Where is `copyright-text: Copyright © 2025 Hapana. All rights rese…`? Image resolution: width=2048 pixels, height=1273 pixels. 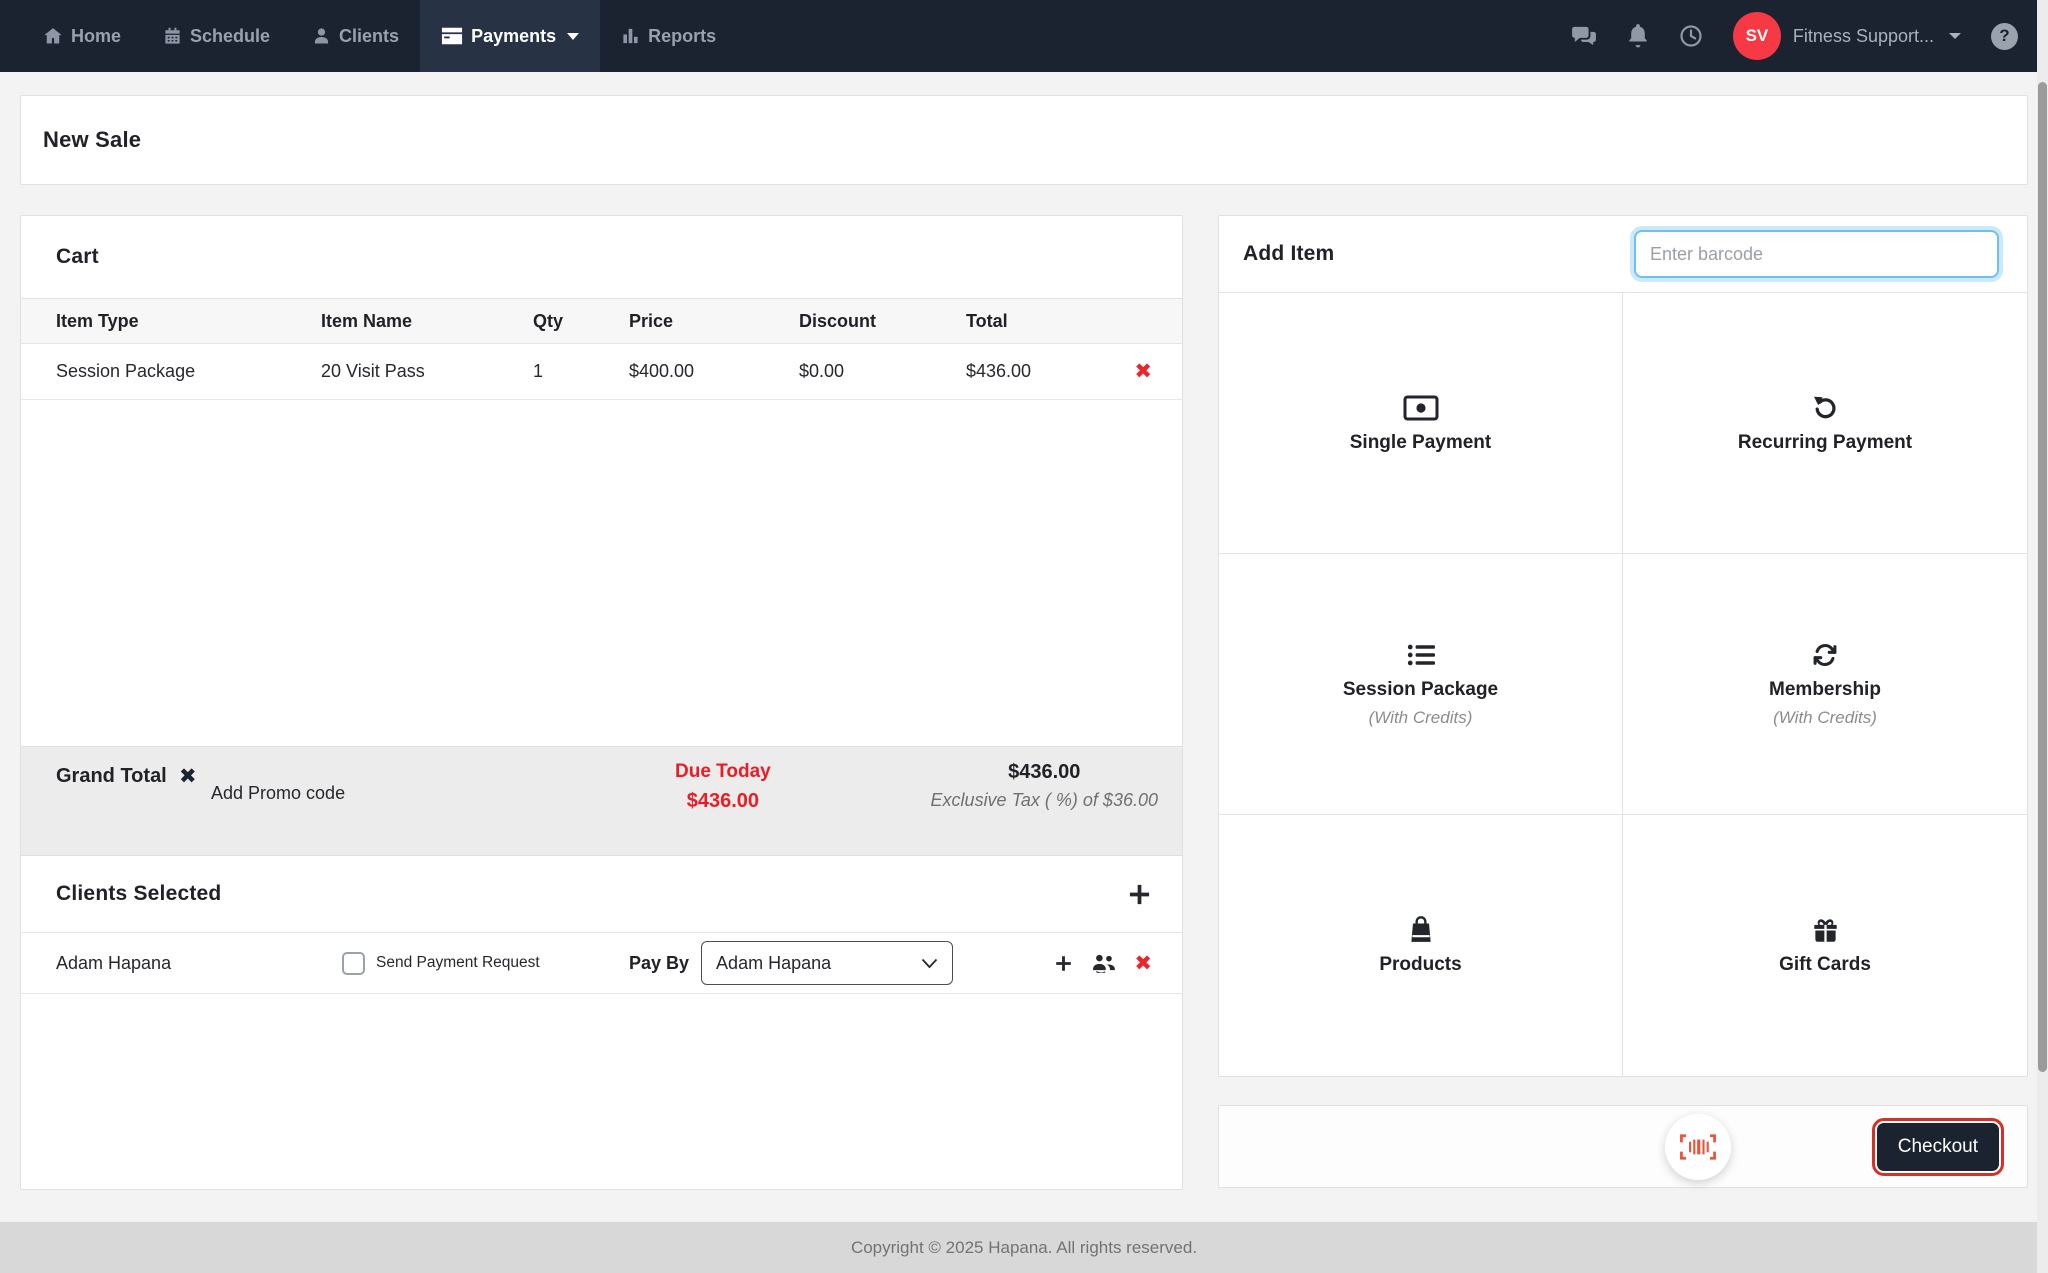
copyright-text: Copyright © 2025 Hapana. All rights rese… is located at coordinates (1024, 1247).